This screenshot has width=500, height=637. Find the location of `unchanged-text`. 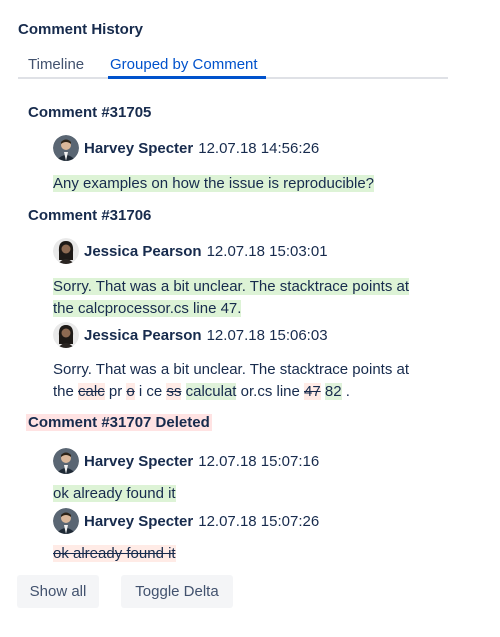

unchanged-text is located at coordinates (183, 391).